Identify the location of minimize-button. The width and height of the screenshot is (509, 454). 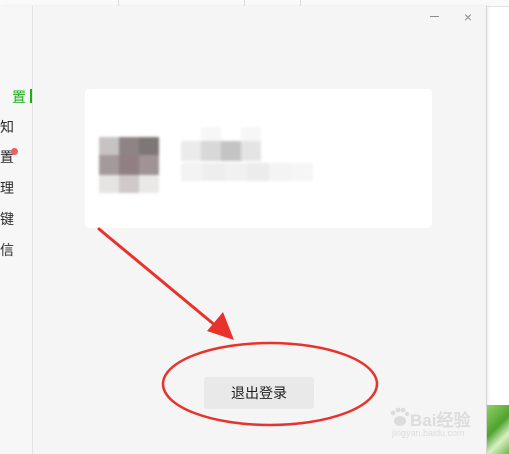
(435, 17).